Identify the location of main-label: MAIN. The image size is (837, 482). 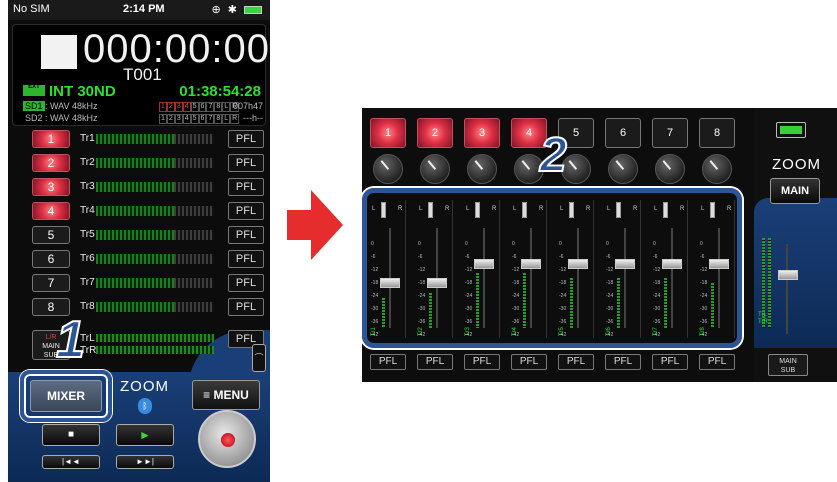
(788, 361).